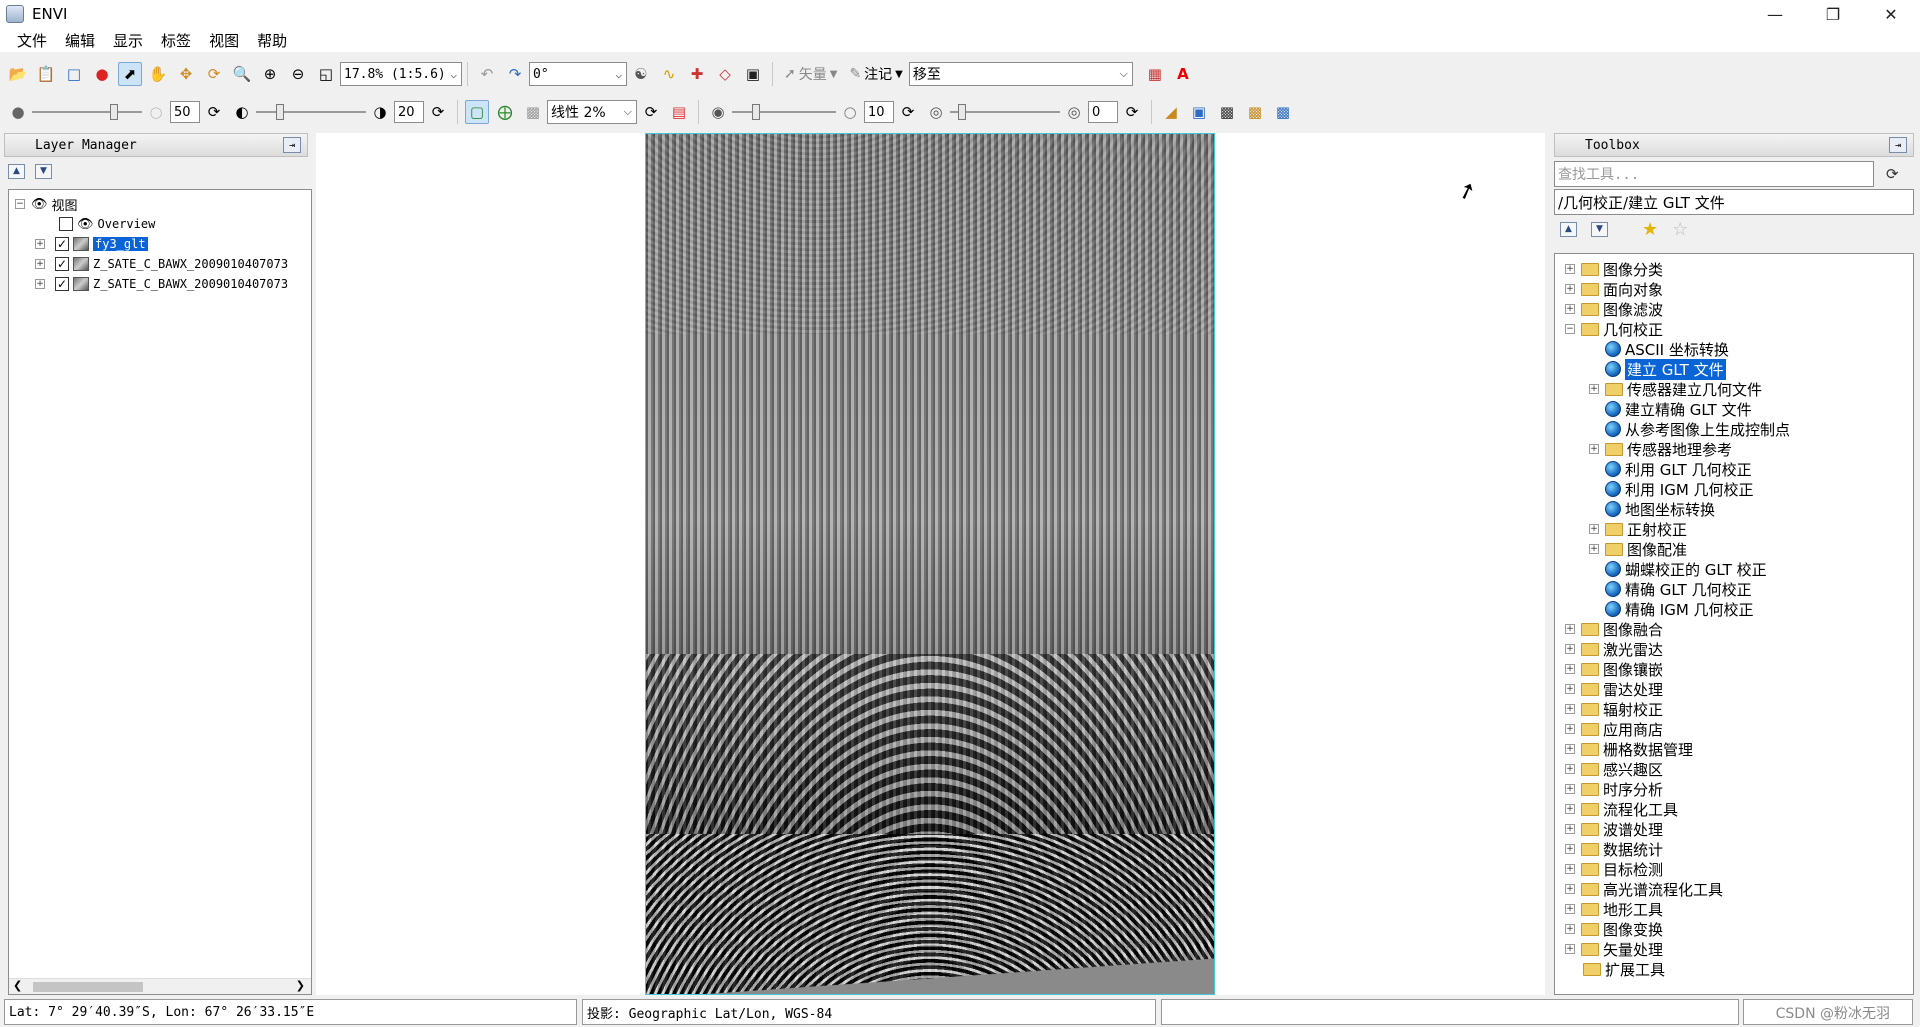 The image size is (1920, 1027). Describe the element at coordinates (160, 986) in the screenshot. I see `horizontal-scrollbar: ❮ ❯` at that location.